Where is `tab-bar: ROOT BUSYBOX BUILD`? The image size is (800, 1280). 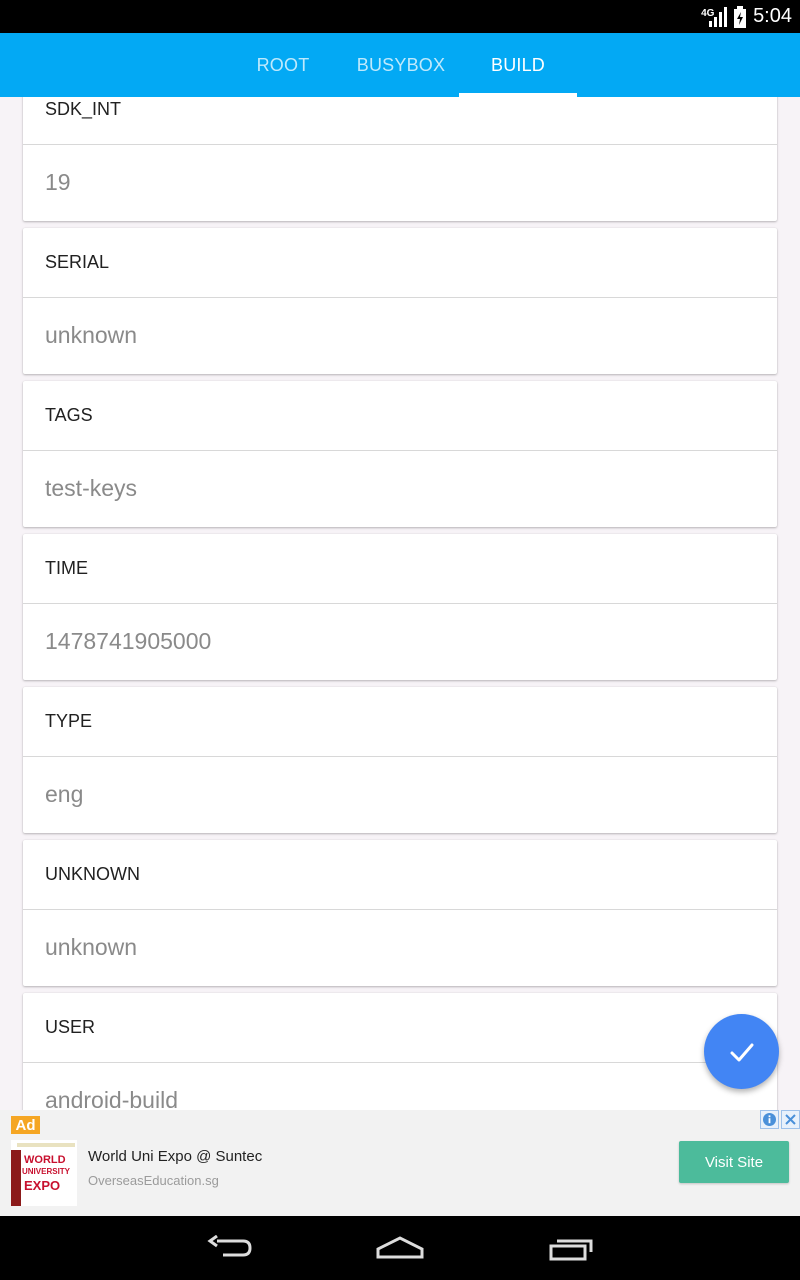 tab-bar: ROOT BUSYBOX BUILD is located at coordinates (400, 65).